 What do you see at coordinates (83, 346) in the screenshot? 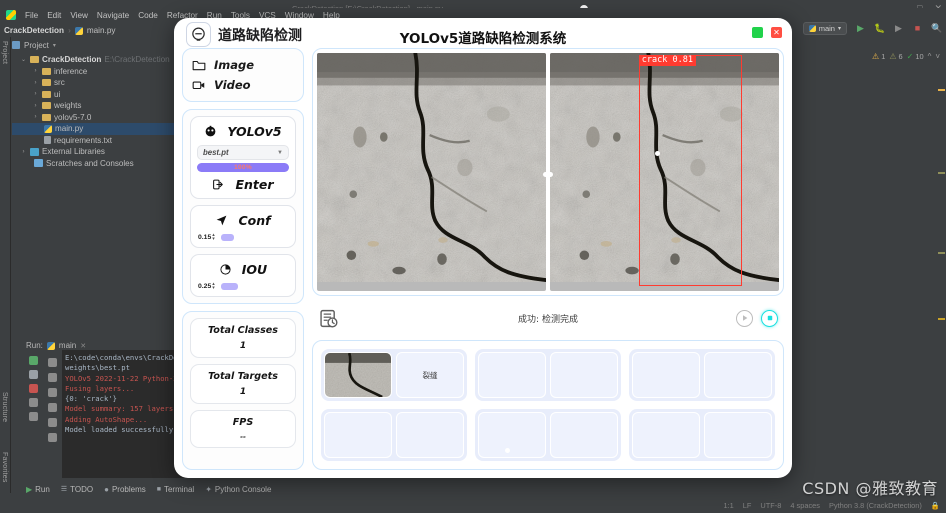
I see `close-icon: ✕` at bounding box center [83, 346].